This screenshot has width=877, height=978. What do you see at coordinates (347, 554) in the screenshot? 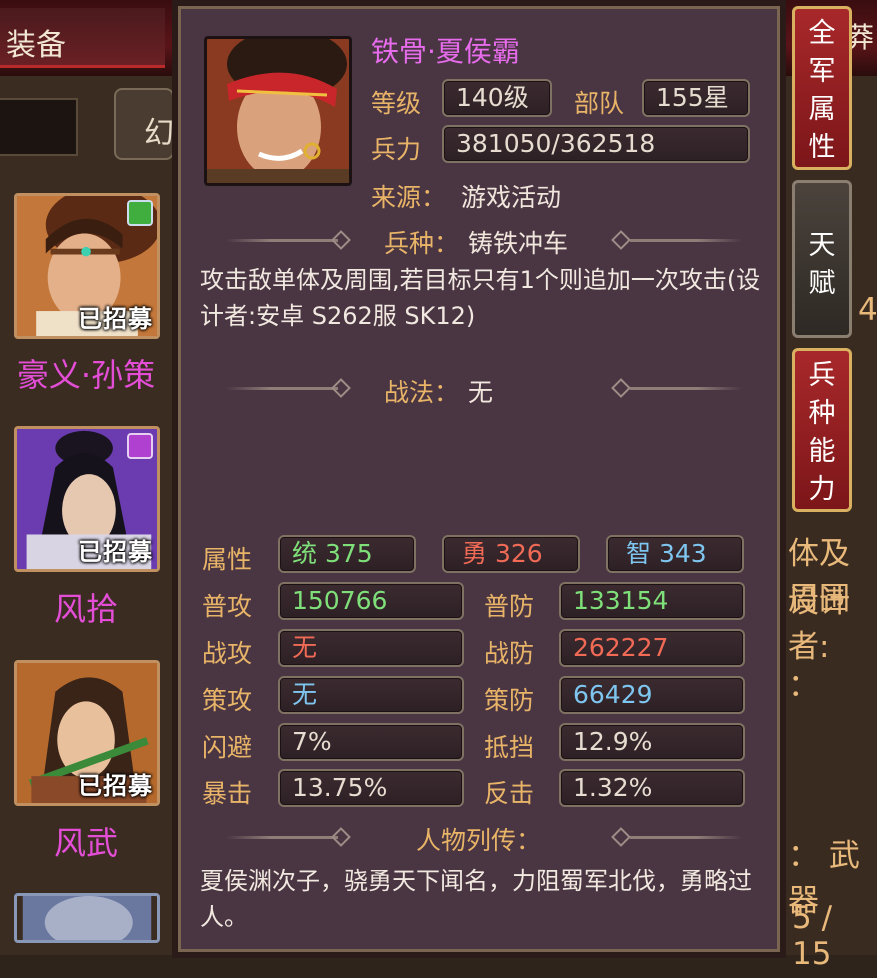
I see `lead-attribute: 统 375` at bounding box center [347, 554].